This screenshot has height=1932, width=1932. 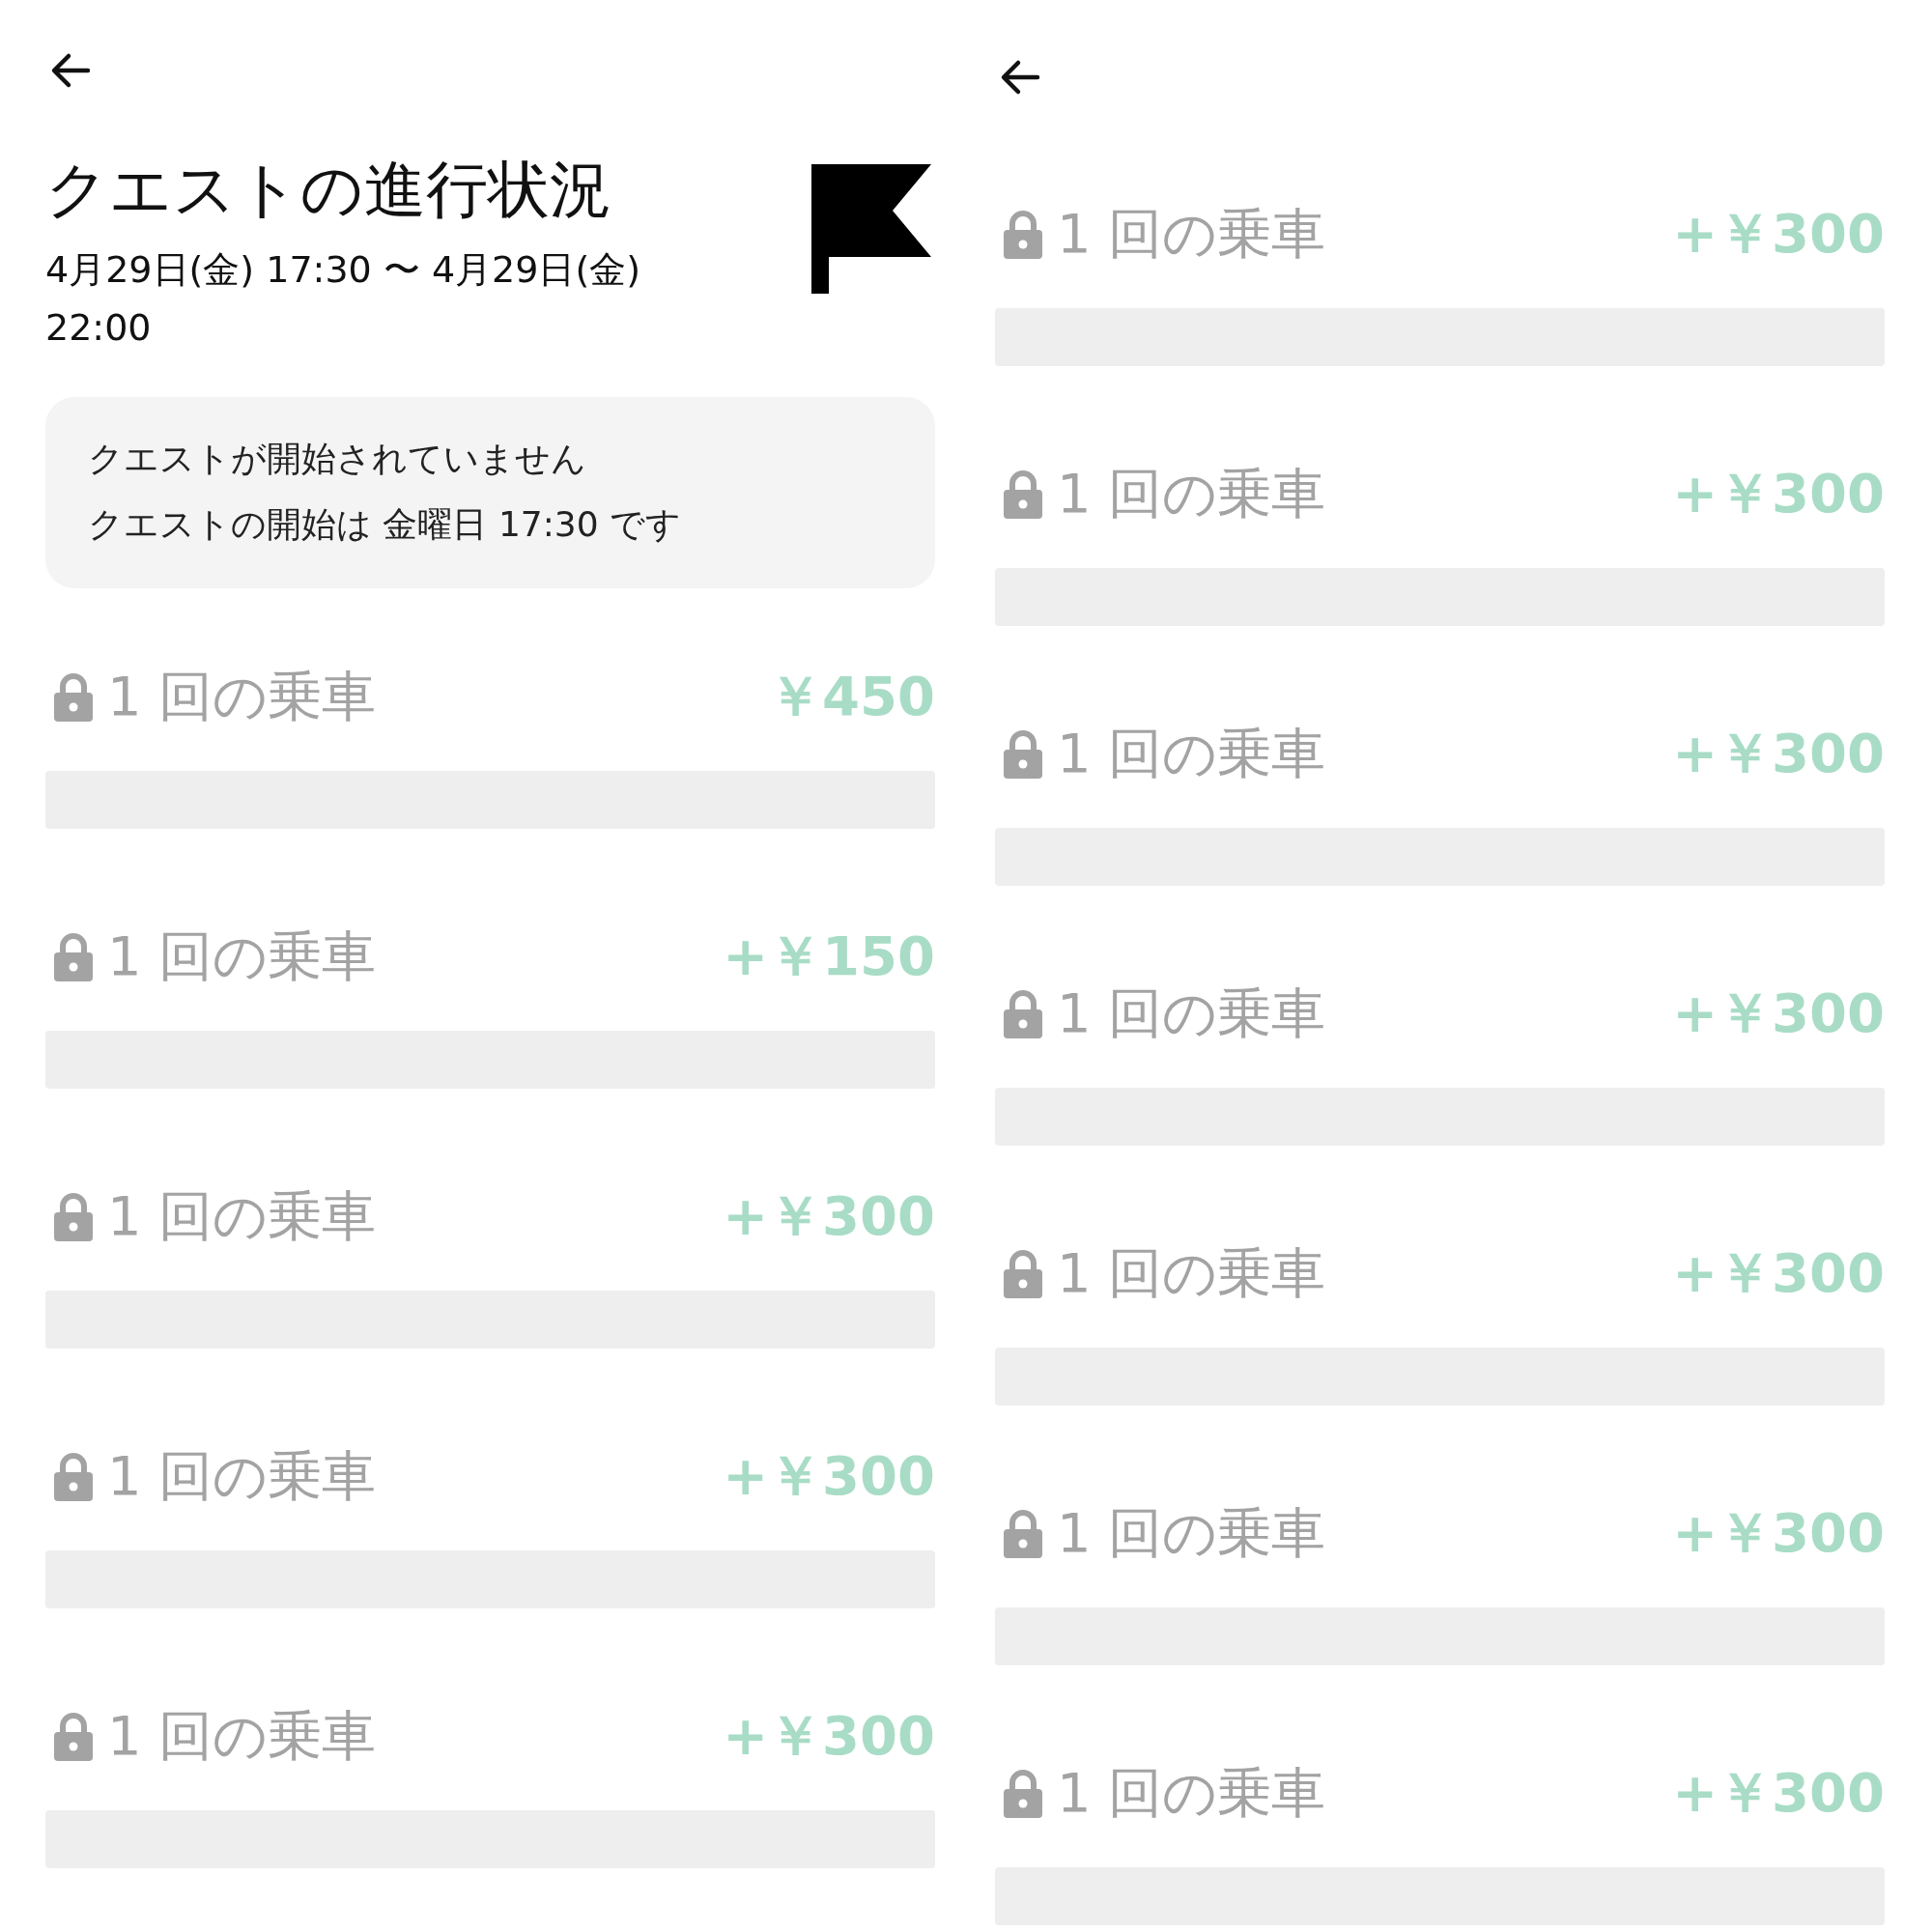 I want to click on reward-amount: +￥150, so click(x=829, y=956).